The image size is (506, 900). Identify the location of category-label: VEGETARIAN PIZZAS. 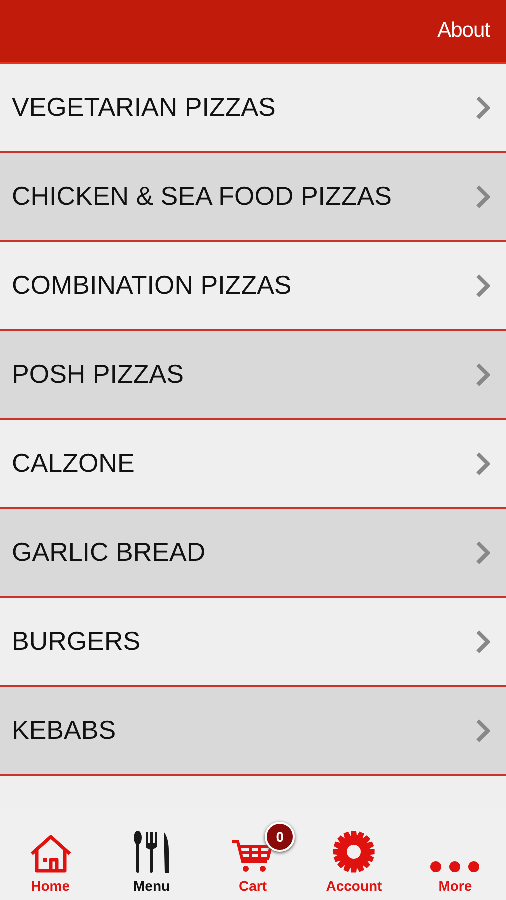
(144, 107).